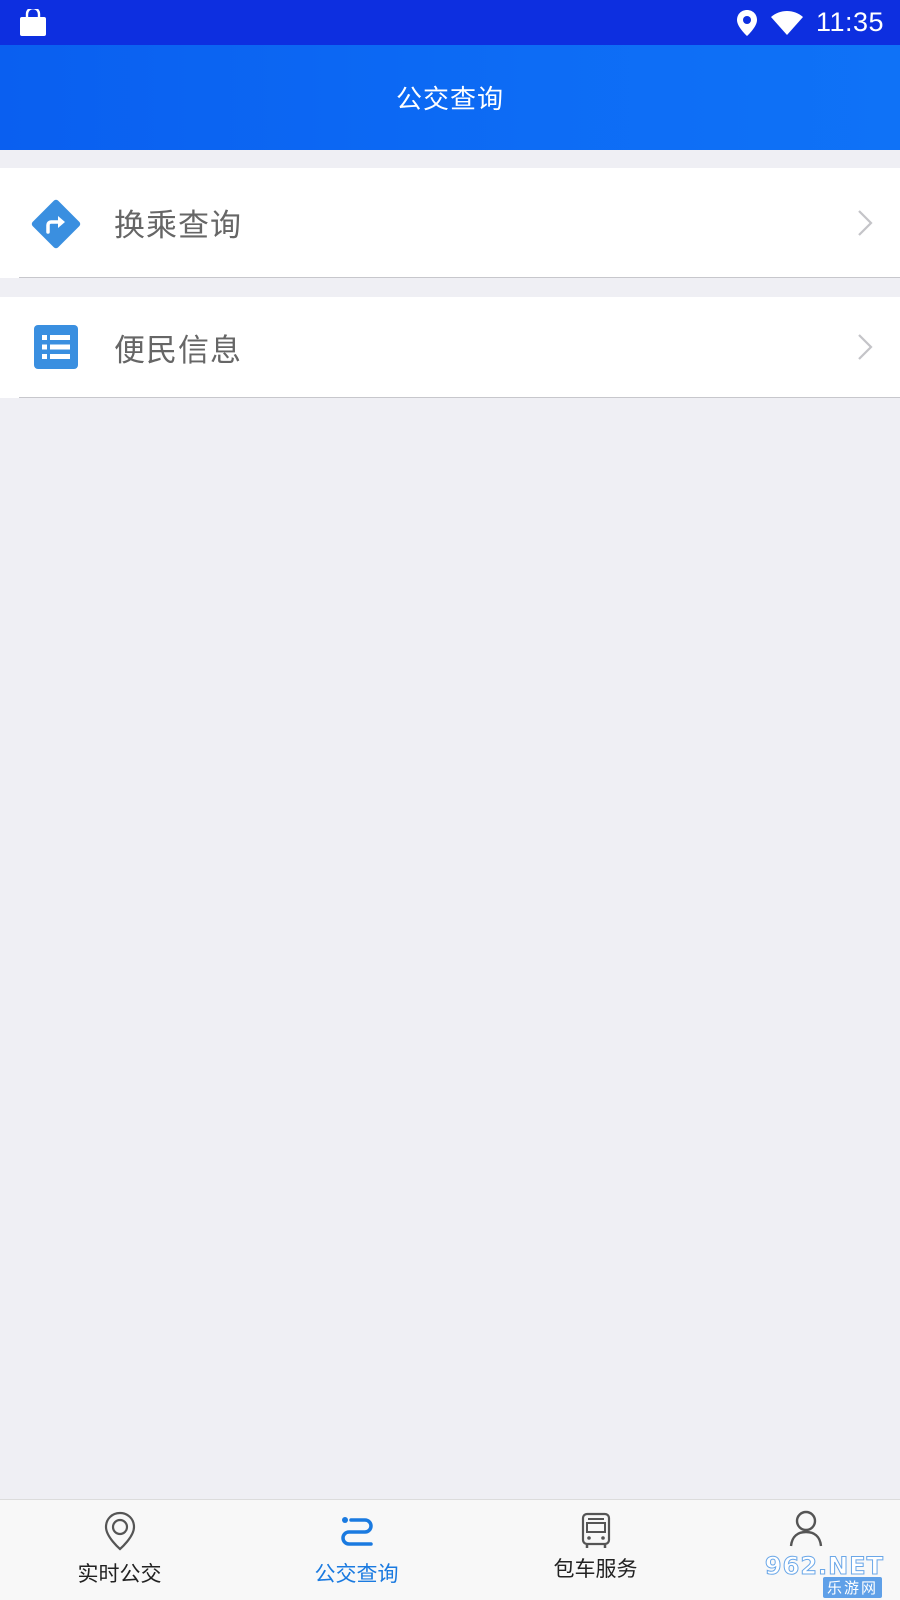  I want to click on wifi-icon, so click(786, 22).